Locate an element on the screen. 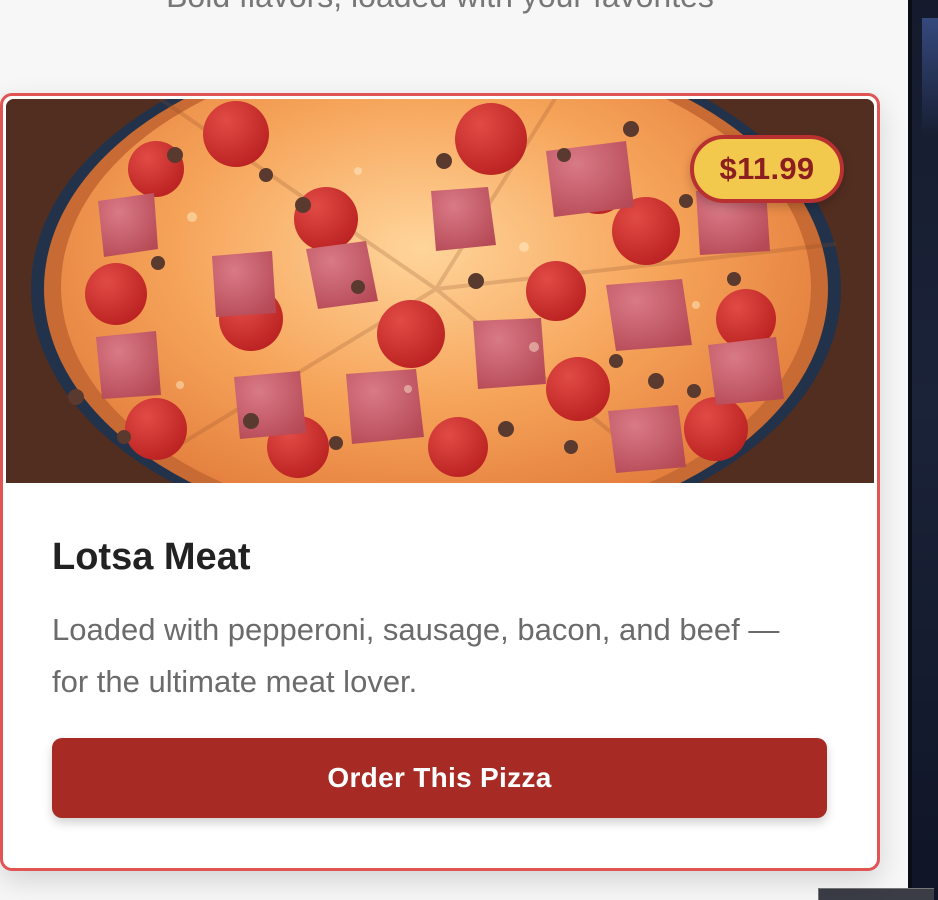 The image size is (938, 900). bottom-tooltip-strip is located at coordinates (876, 894).